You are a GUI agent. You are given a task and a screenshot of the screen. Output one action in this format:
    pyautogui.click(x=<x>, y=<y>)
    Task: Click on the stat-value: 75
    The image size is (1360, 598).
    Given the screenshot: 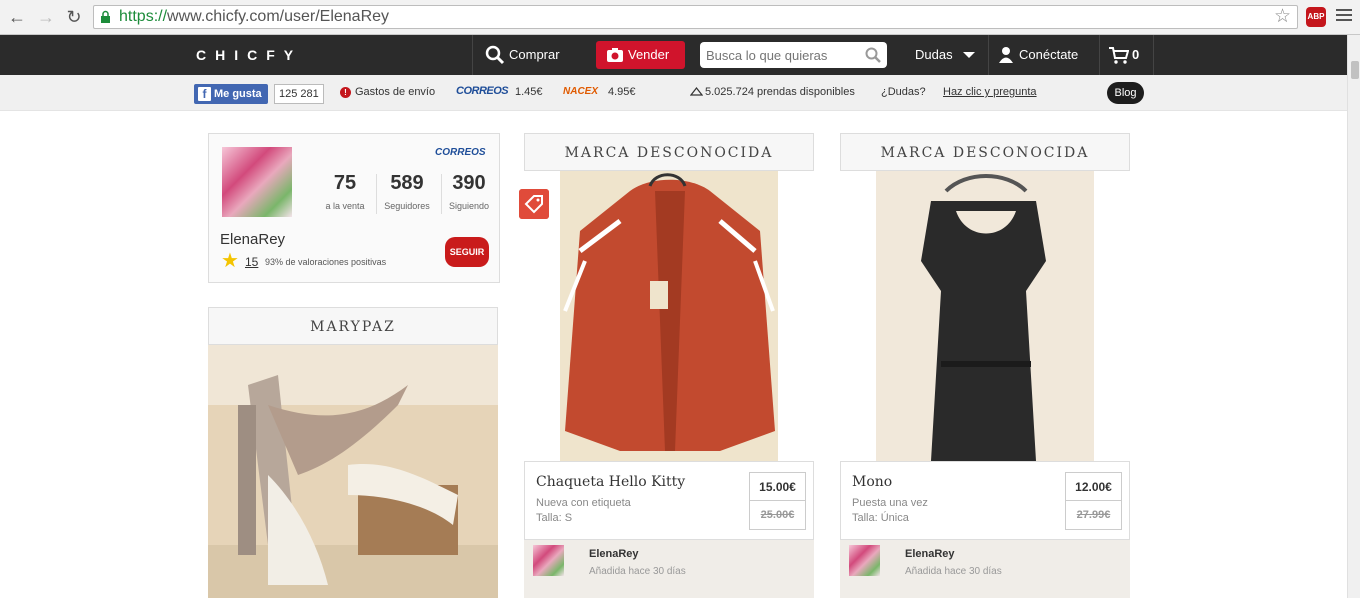 What is the action you would take?
    pyautogui.click(x=345, y=183)
    